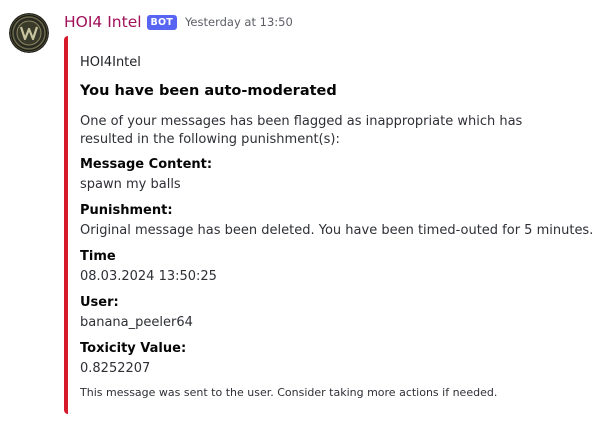 The height and width of the screenshot is (422, 601). I want to click on embed-author: HOI4Intel, so click(110, 62).